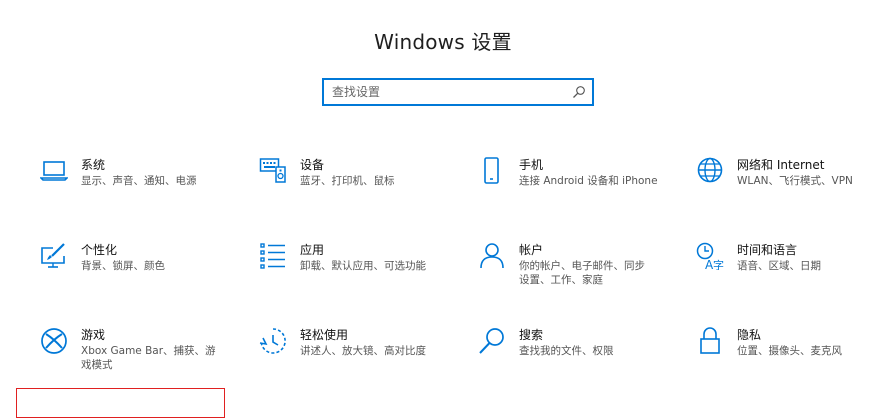 This screenshot has height=418, width=886. What do you see at coordinates (531, 165) in the screenshot?
I see `tile-name: 手机` at bounding box center [531, 165].